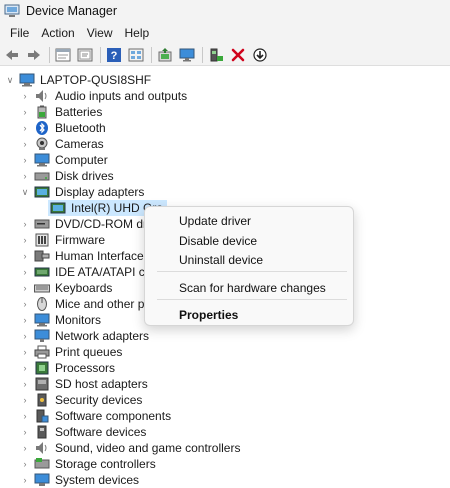 The width and height of the screenshot is (450, 488). What do you see at coordinates (66, 288) in the screenshot?
I see `category-keyboards: › Keyboards` at bounding box center [66, 288].